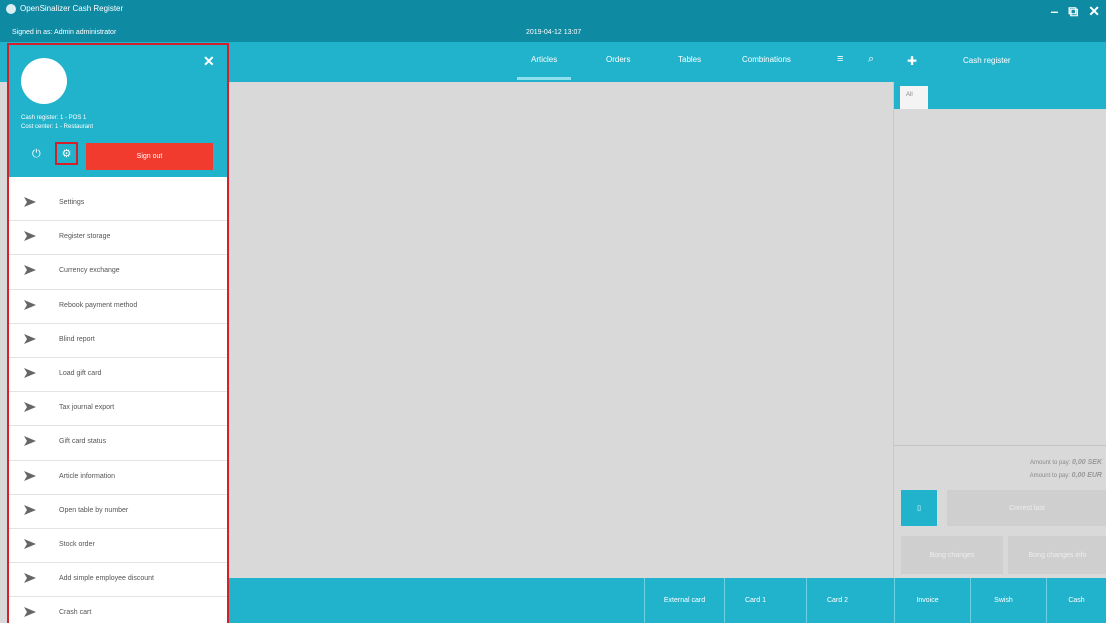  Describe the element at coordinates (914, 97) in the screenshot. I see `tab-all: All` at that location.